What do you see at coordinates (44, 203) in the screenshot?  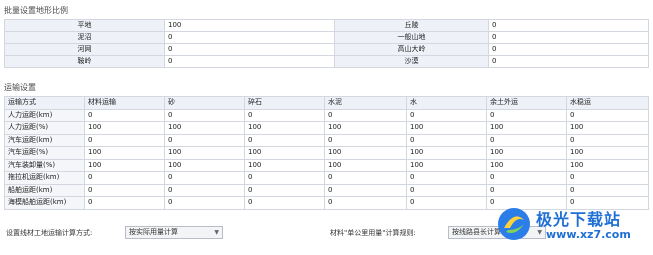 I see `row-label: 海模船舶运距(km)` at bounding box center [44, 203].